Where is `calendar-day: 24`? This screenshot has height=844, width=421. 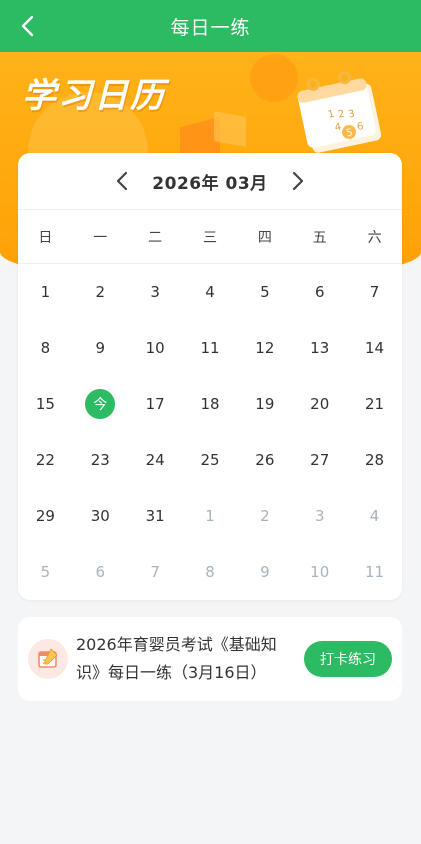
calendar-day: 24 is located at coordinates (155, 460).